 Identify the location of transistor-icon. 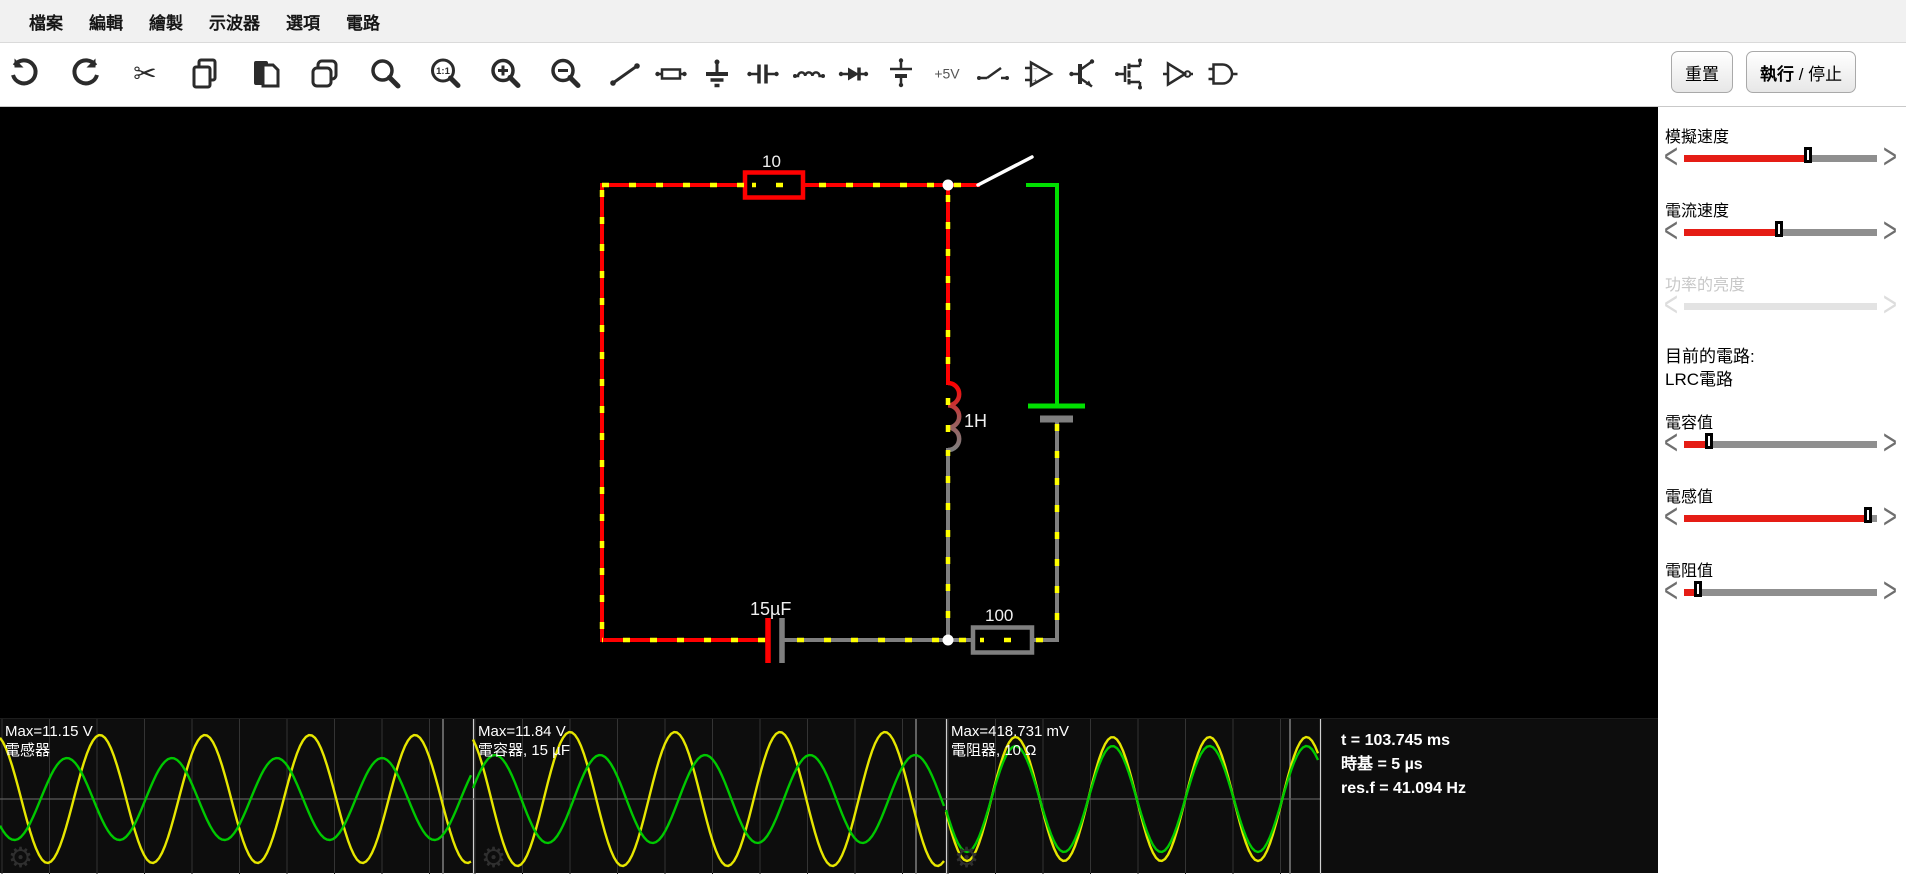
(1085, 74).